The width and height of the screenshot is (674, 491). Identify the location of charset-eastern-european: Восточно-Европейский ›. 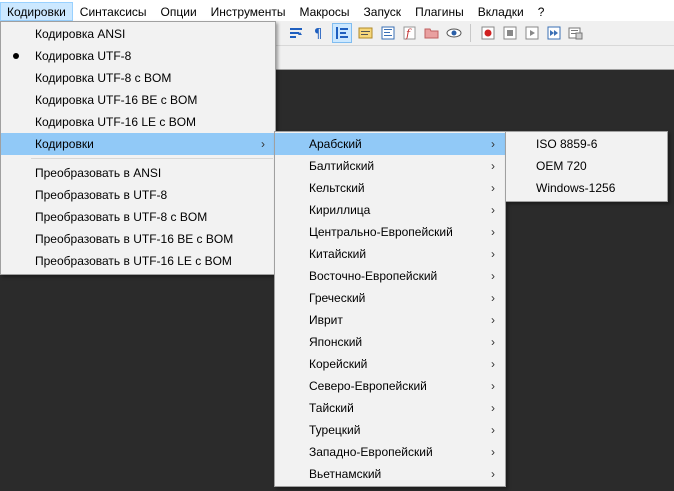
(390, 276).